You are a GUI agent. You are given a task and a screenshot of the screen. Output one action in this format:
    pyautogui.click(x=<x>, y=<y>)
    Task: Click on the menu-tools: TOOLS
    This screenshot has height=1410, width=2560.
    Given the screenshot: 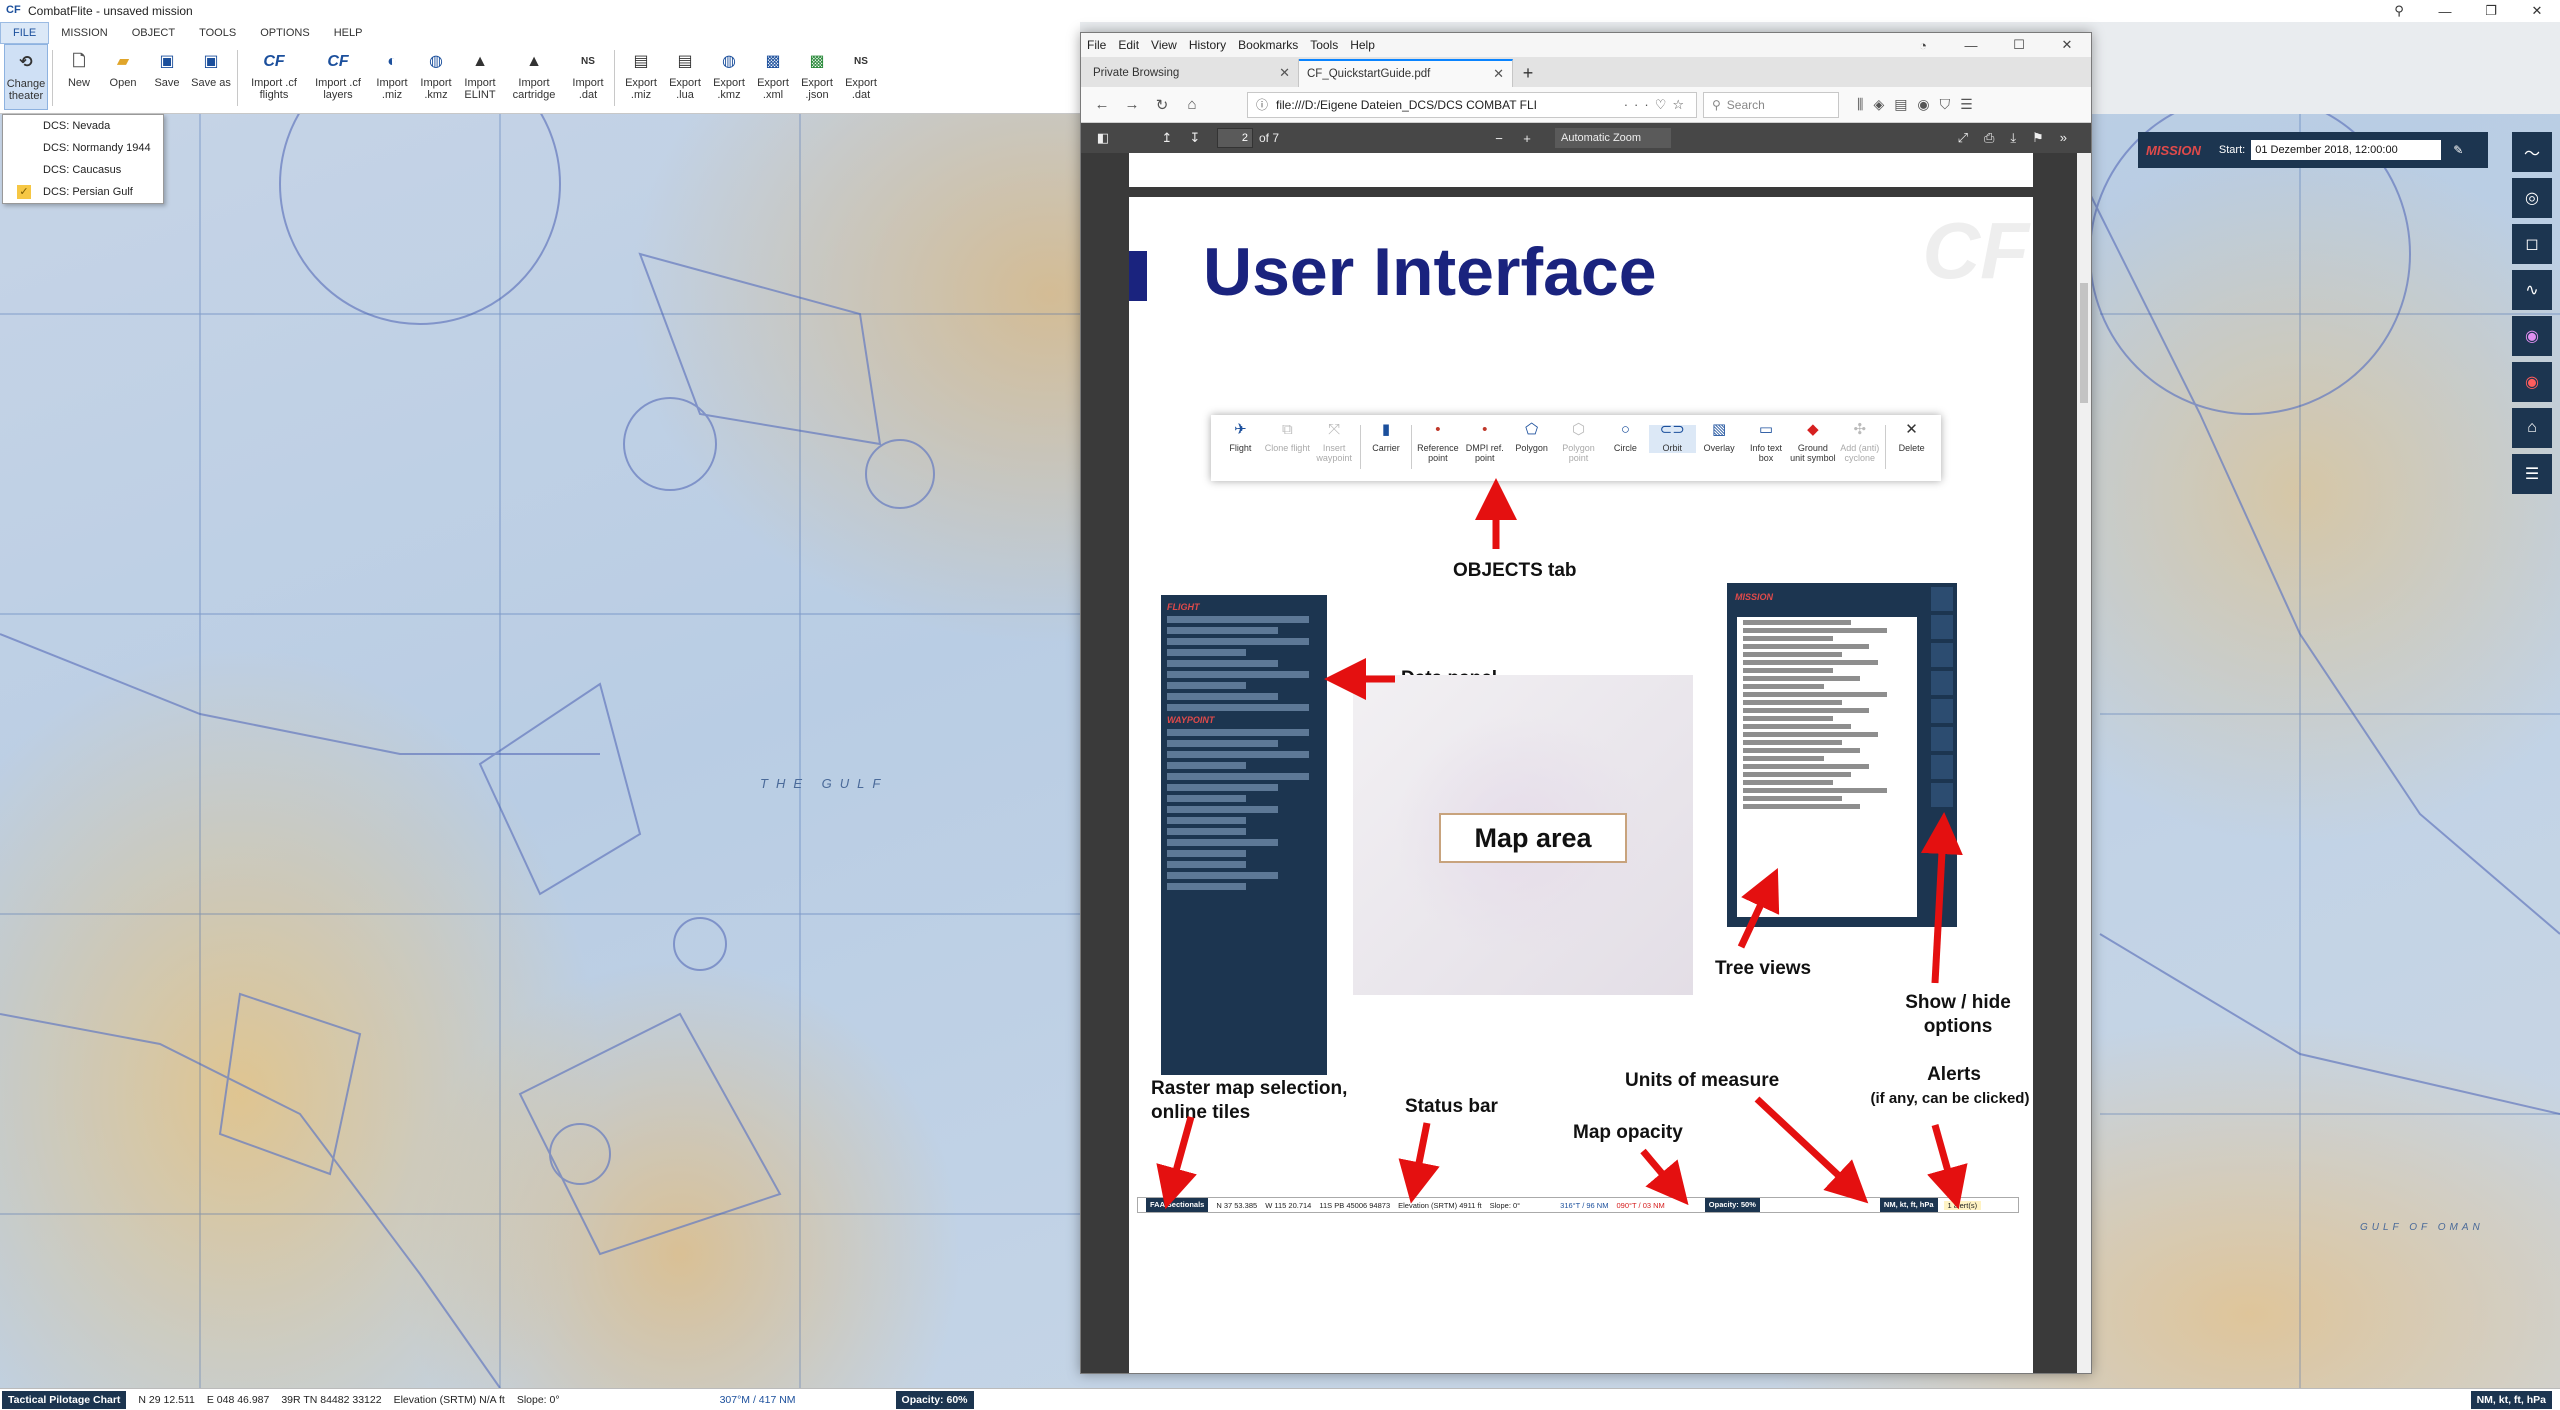 What is the action you would take?
    pyautogui.click(x=217, y=33)
    